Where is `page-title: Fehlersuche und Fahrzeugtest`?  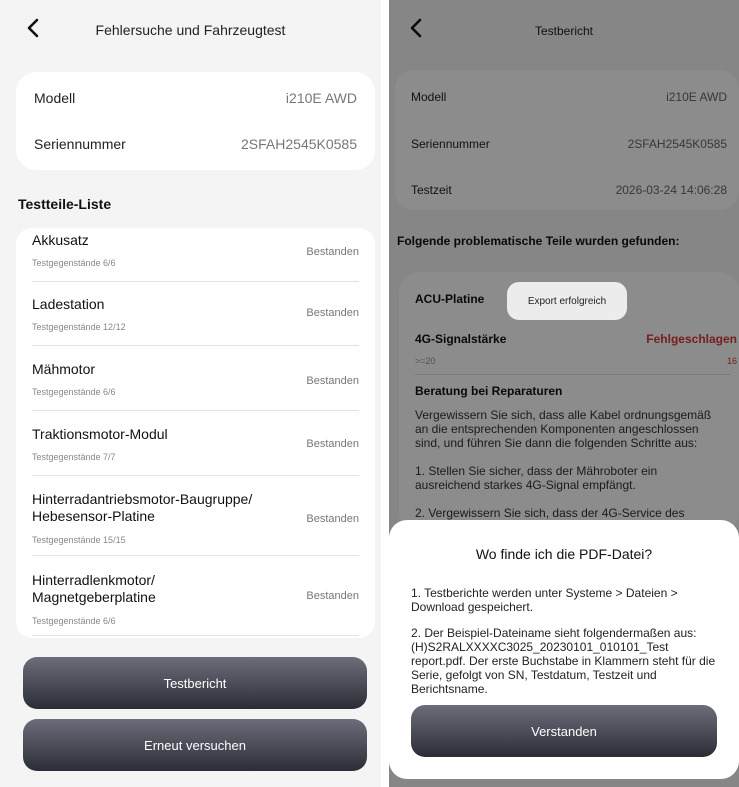
page-title: Fehlersuche und Fahrzeugtest is located at coordinates (190, 30).